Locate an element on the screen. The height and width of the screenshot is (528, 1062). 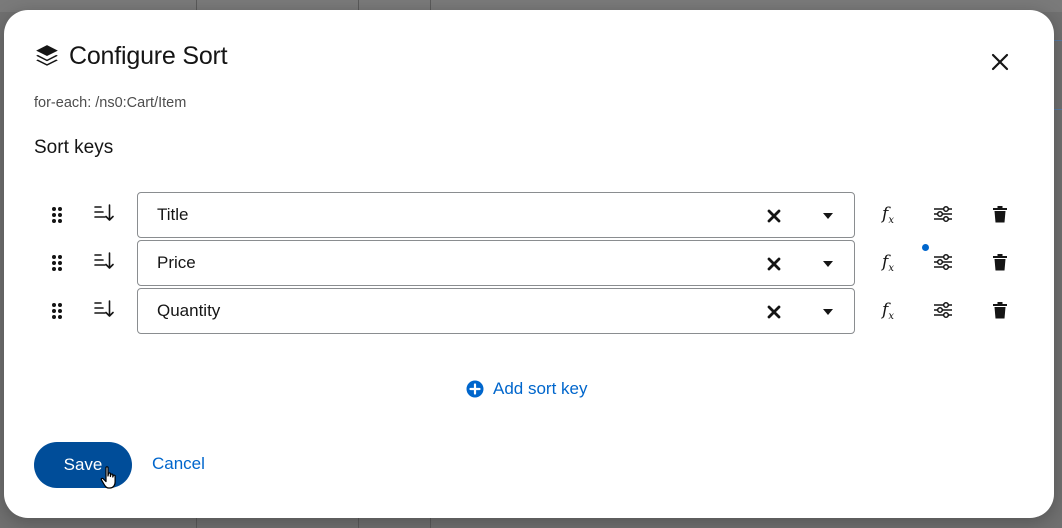
save-button: Save is located at coordinates (83, 465).